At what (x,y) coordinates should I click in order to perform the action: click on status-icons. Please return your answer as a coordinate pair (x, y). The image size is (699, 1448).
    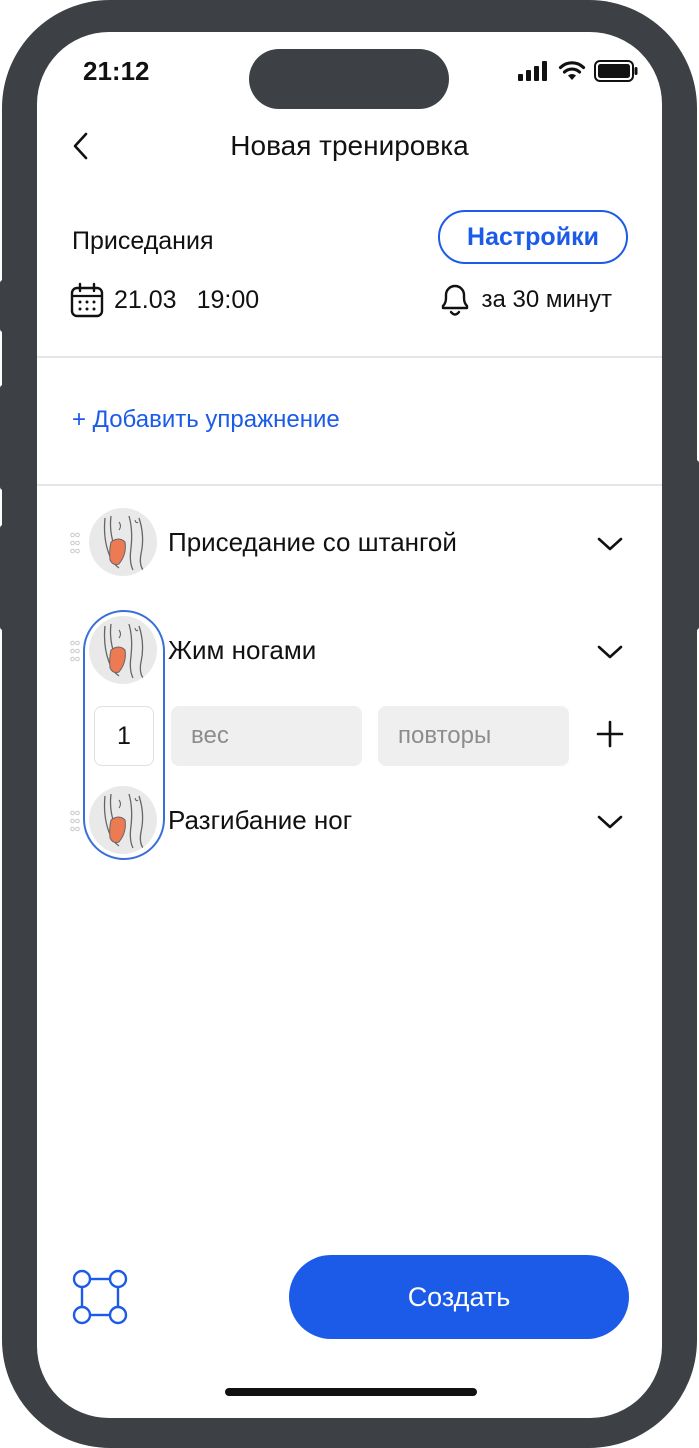
    Looking at the image, I should click on (578, 71).